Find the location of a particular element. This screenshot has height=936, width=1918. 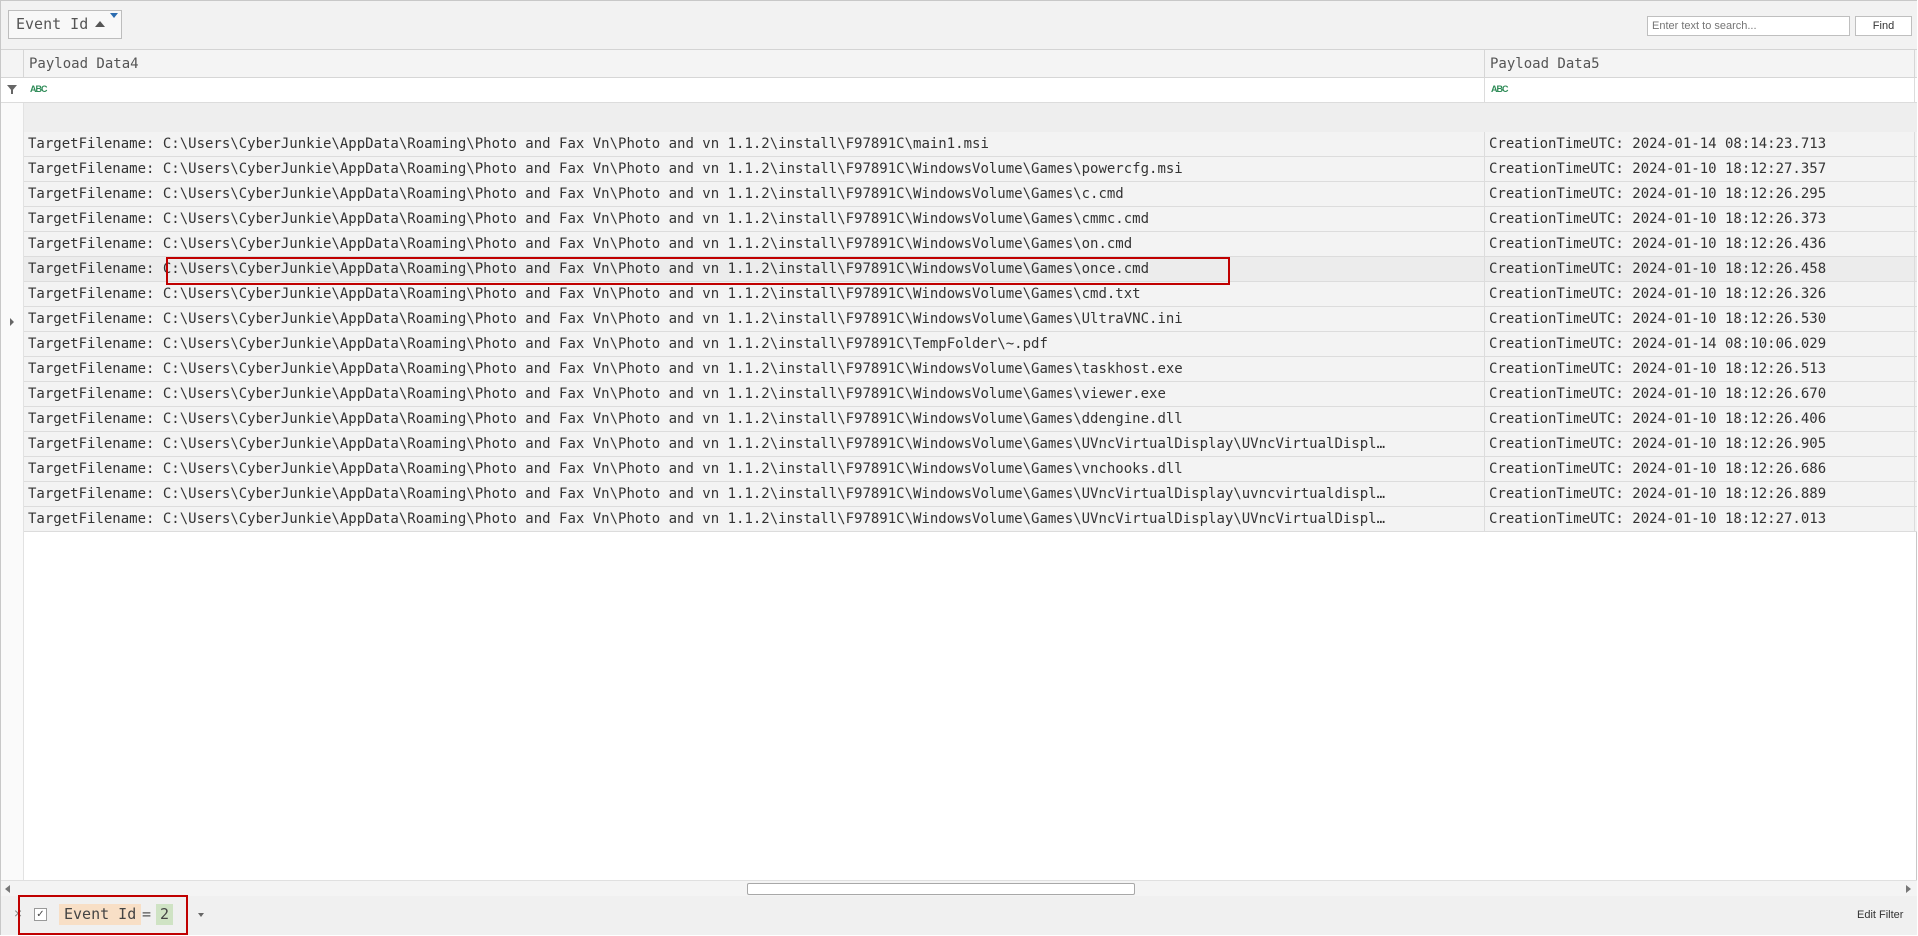

column-header-payload-data4: Payload Data4 is located at coordinates (754, 64).